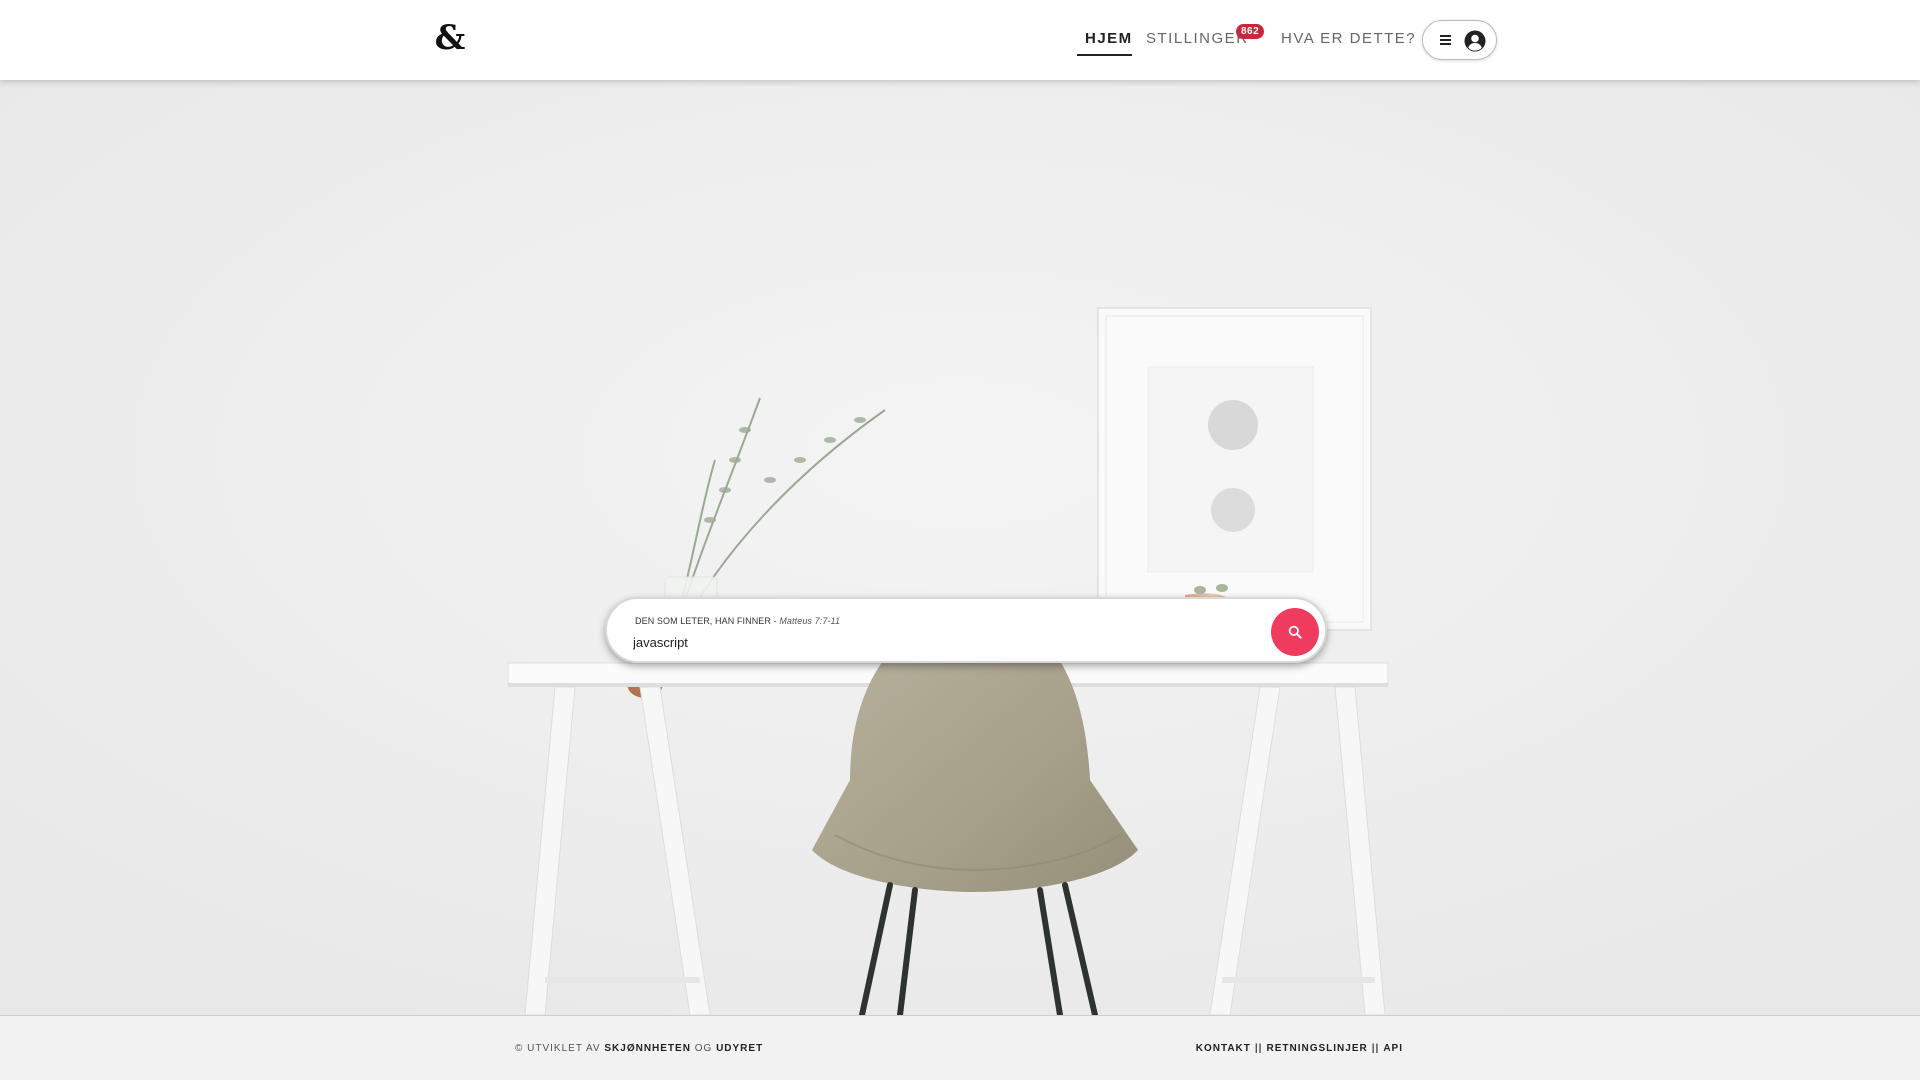 The height and width of the screenshot is (1080, 1920). I want to click on active-nav-indicator, so click(1104, 55).